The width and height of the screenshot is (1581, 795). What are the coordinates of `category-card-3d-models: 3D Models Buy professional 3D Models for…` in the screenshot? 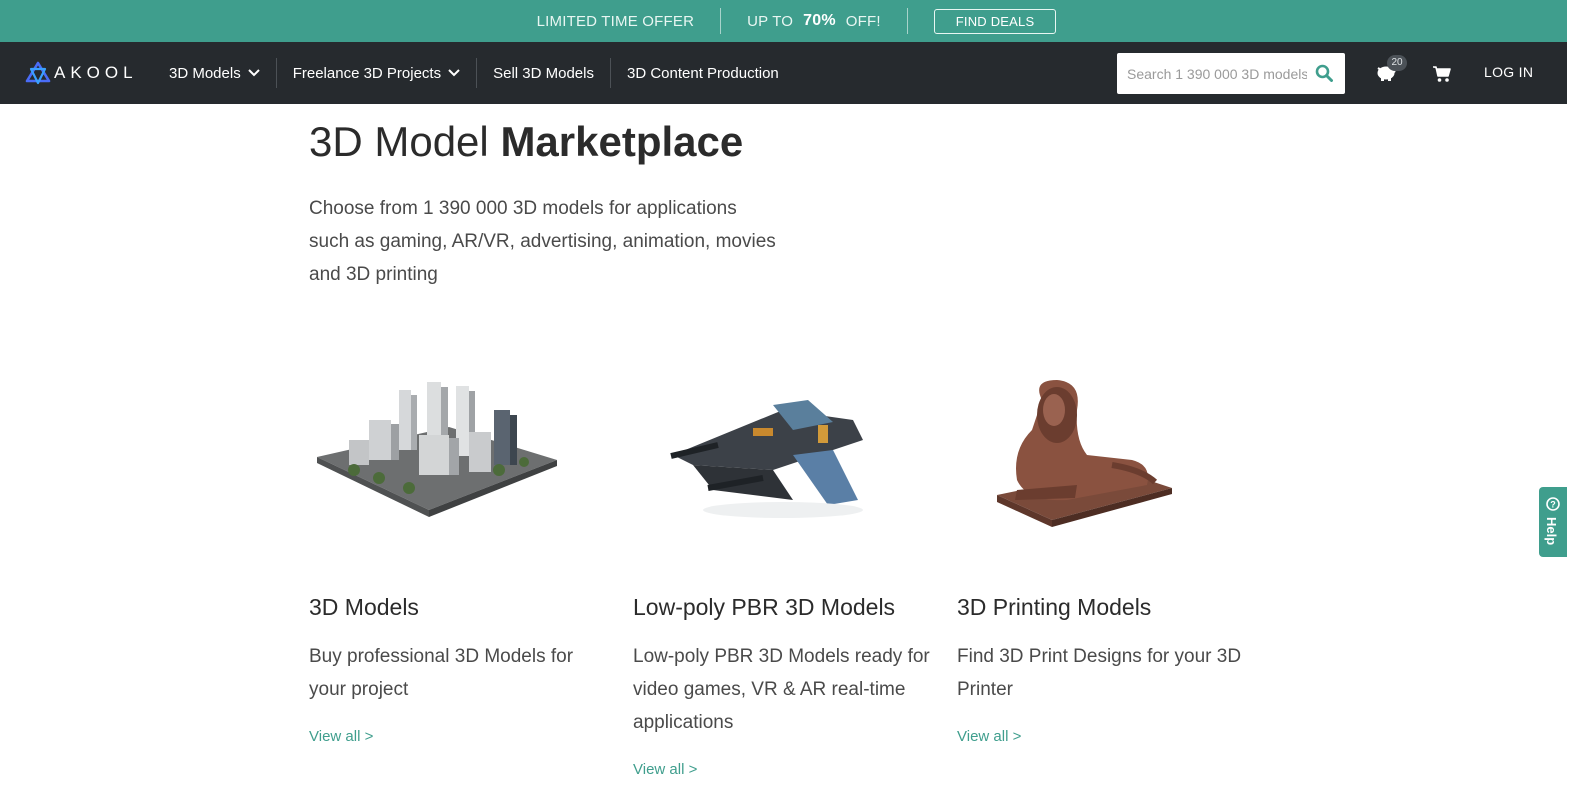 It's located at (464, 552).